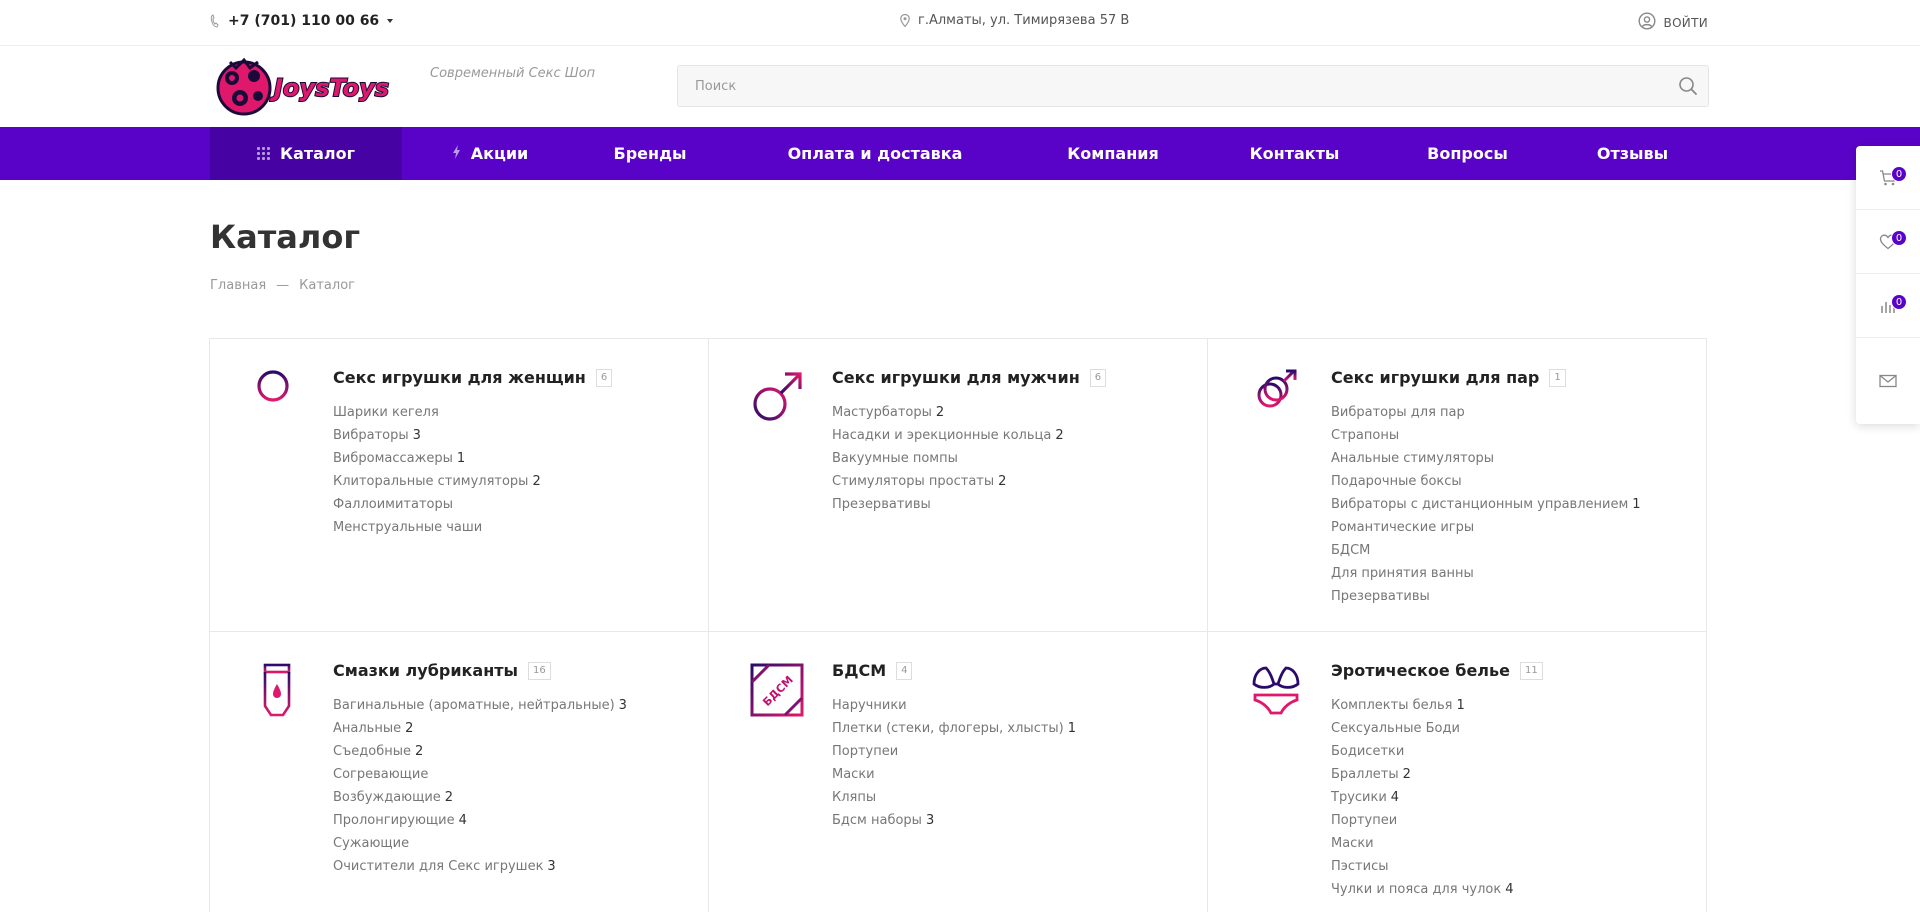  I want to click on subcategory-link: Шарики кегеля, so click(437, 412).